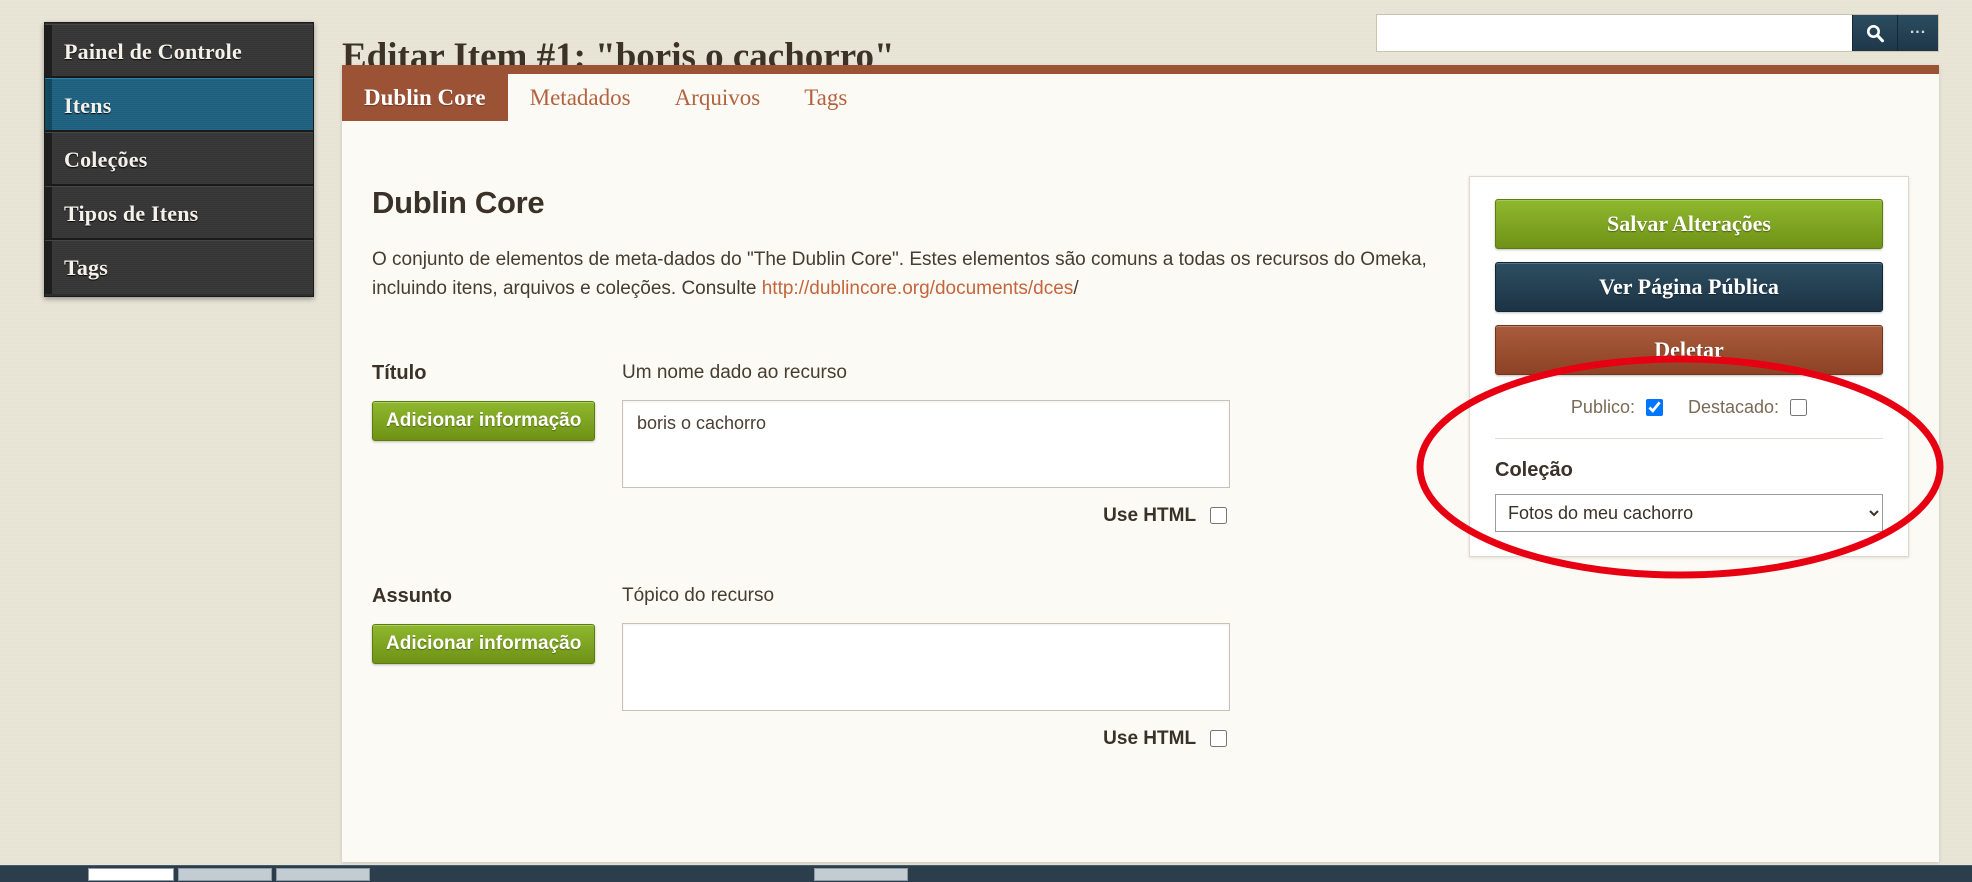 This screenshot has height=882, width=1972. I want to click on dublin-core-link: http://dublincore.org/documents/dces, so click(918, 288).